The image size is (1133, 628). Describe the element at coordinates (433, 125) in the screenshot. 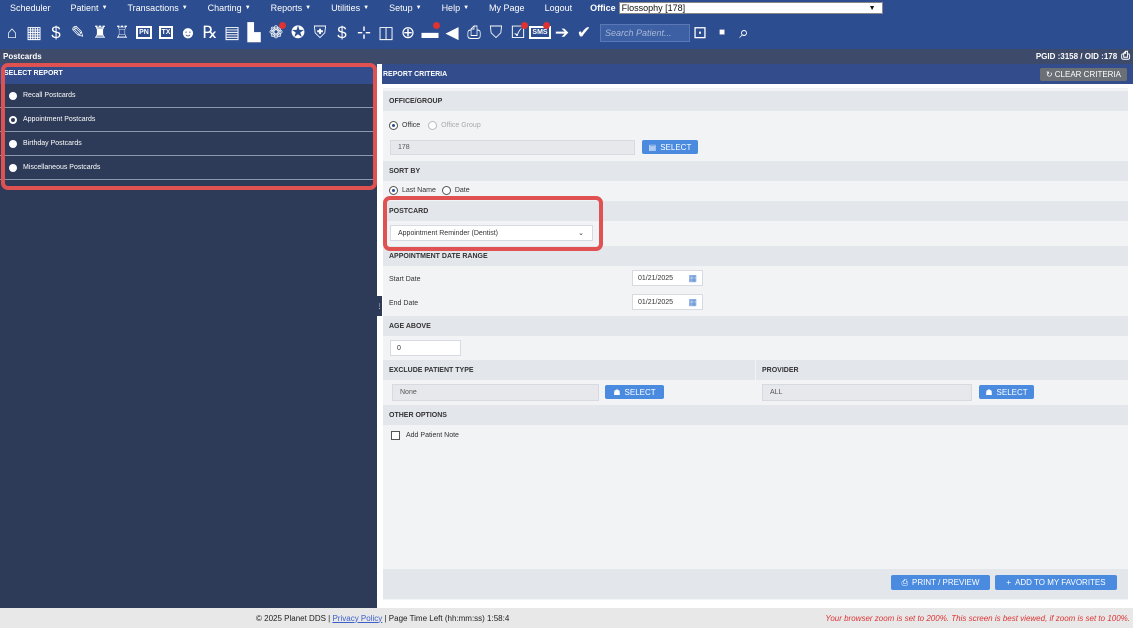

I see `office-group-radio` at that location.